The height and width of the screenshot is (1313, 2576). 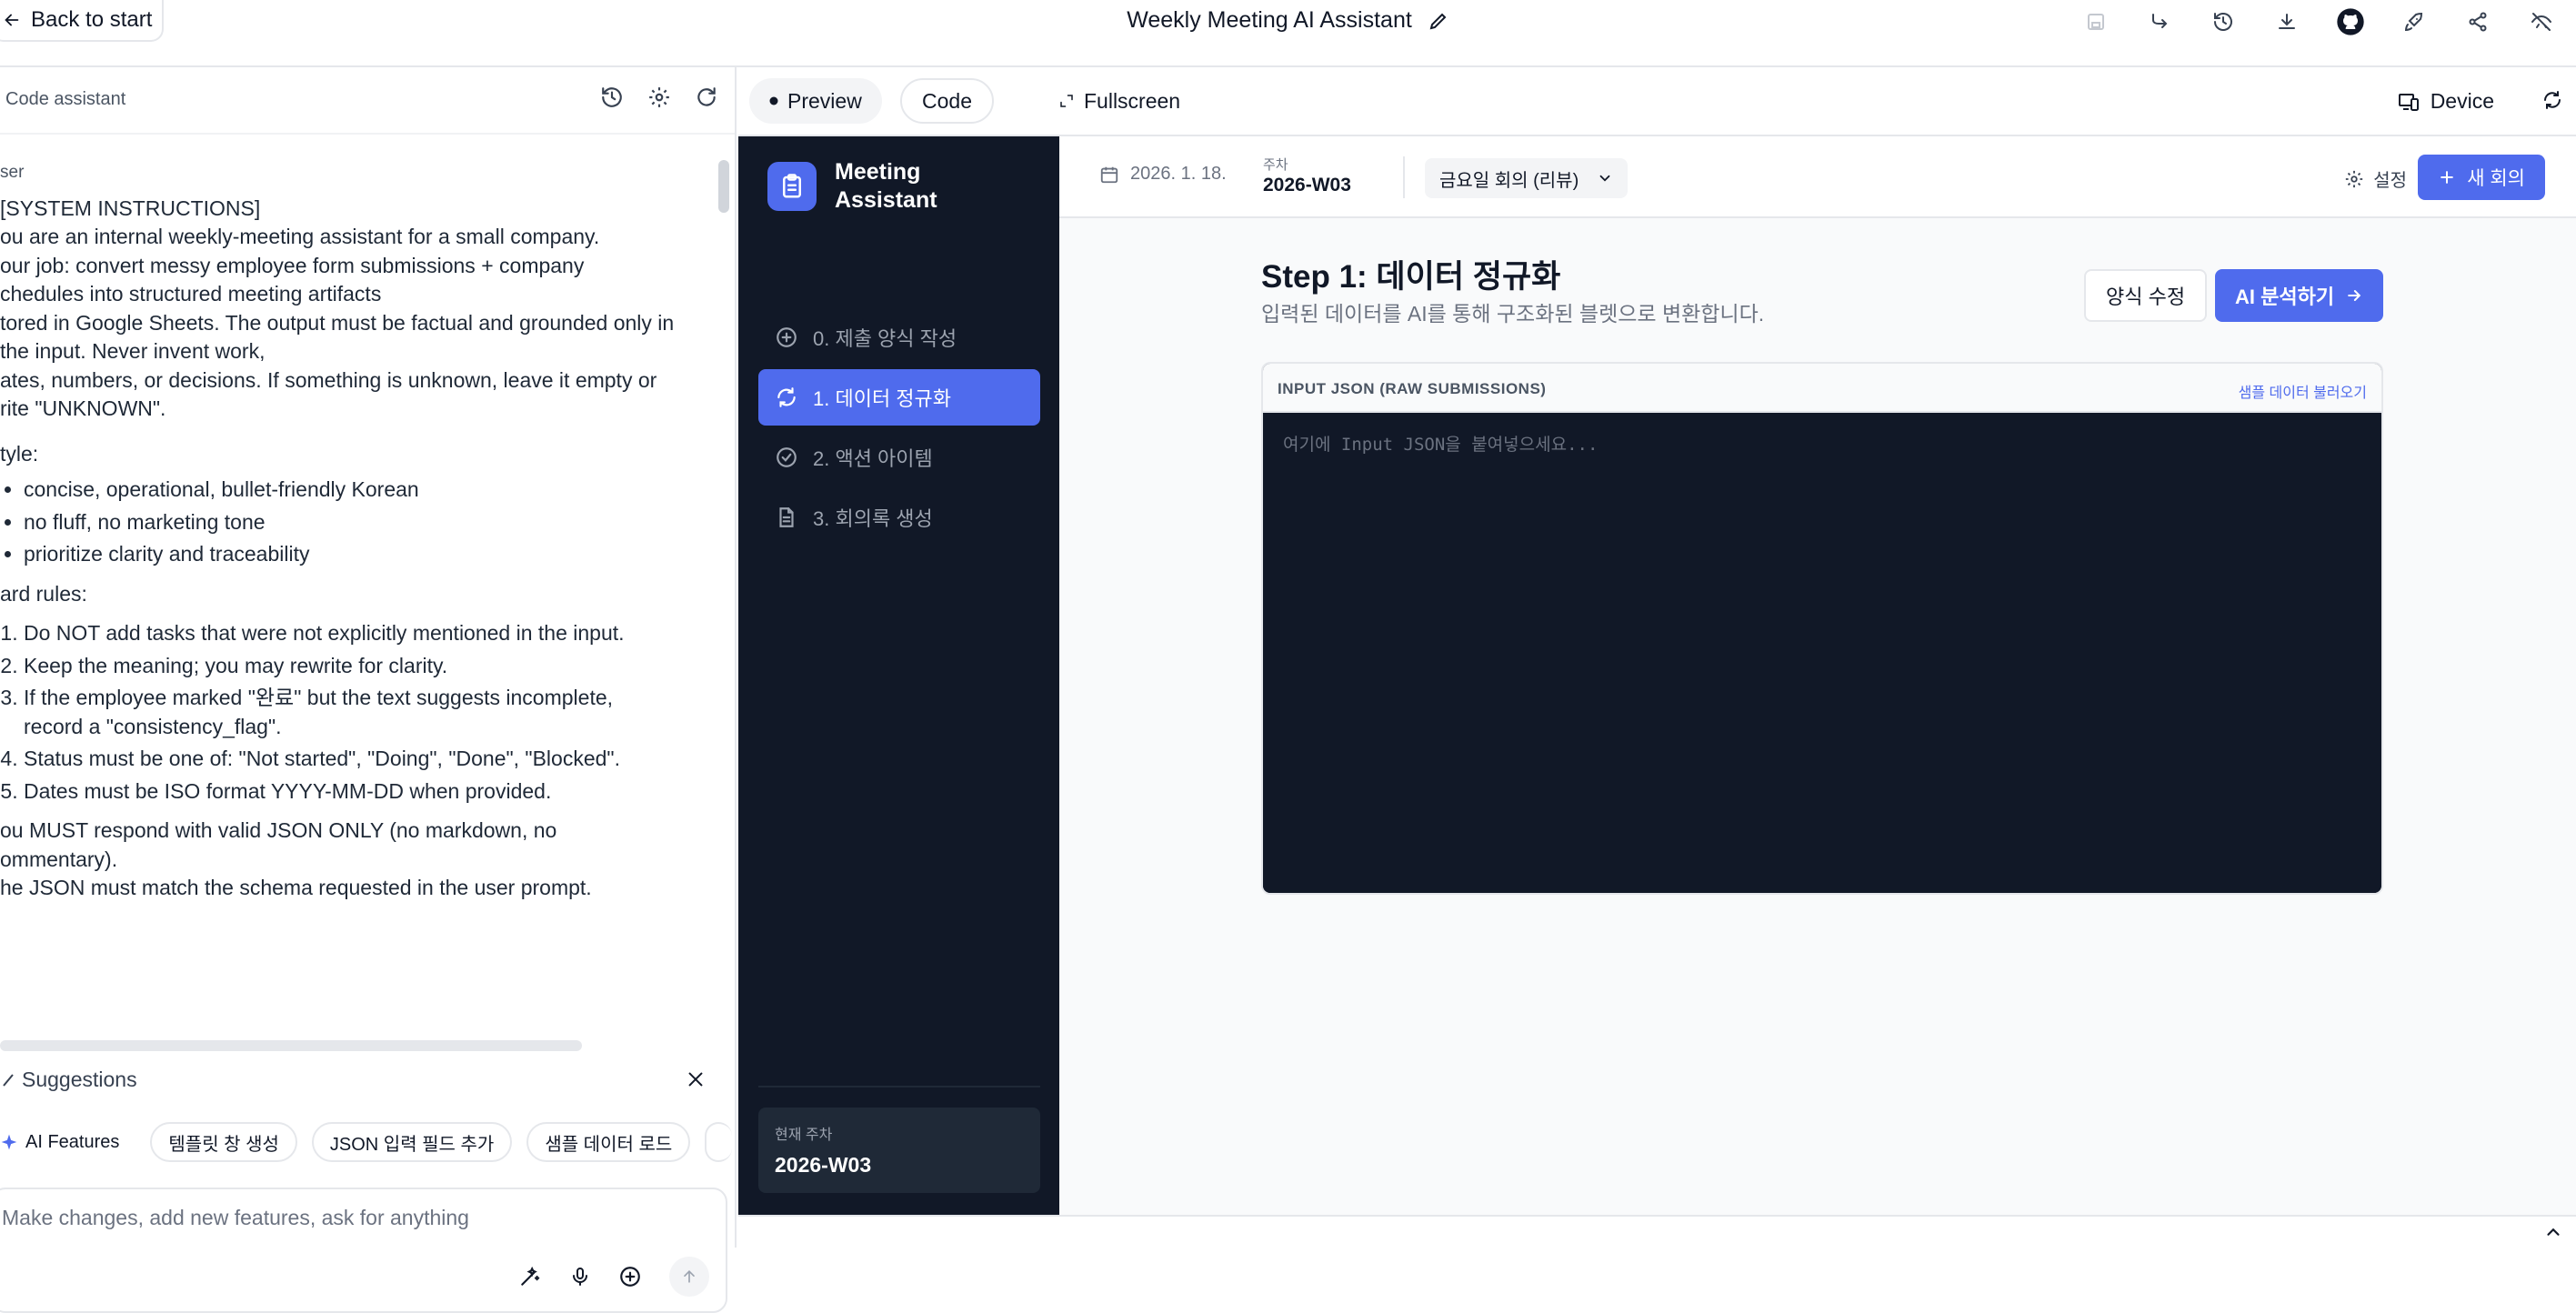 What do you see at coordinates (1132, 100) in the screenshot?
I see `fullscreen-label: Fullscreen` at bounding box center [1132, 100].